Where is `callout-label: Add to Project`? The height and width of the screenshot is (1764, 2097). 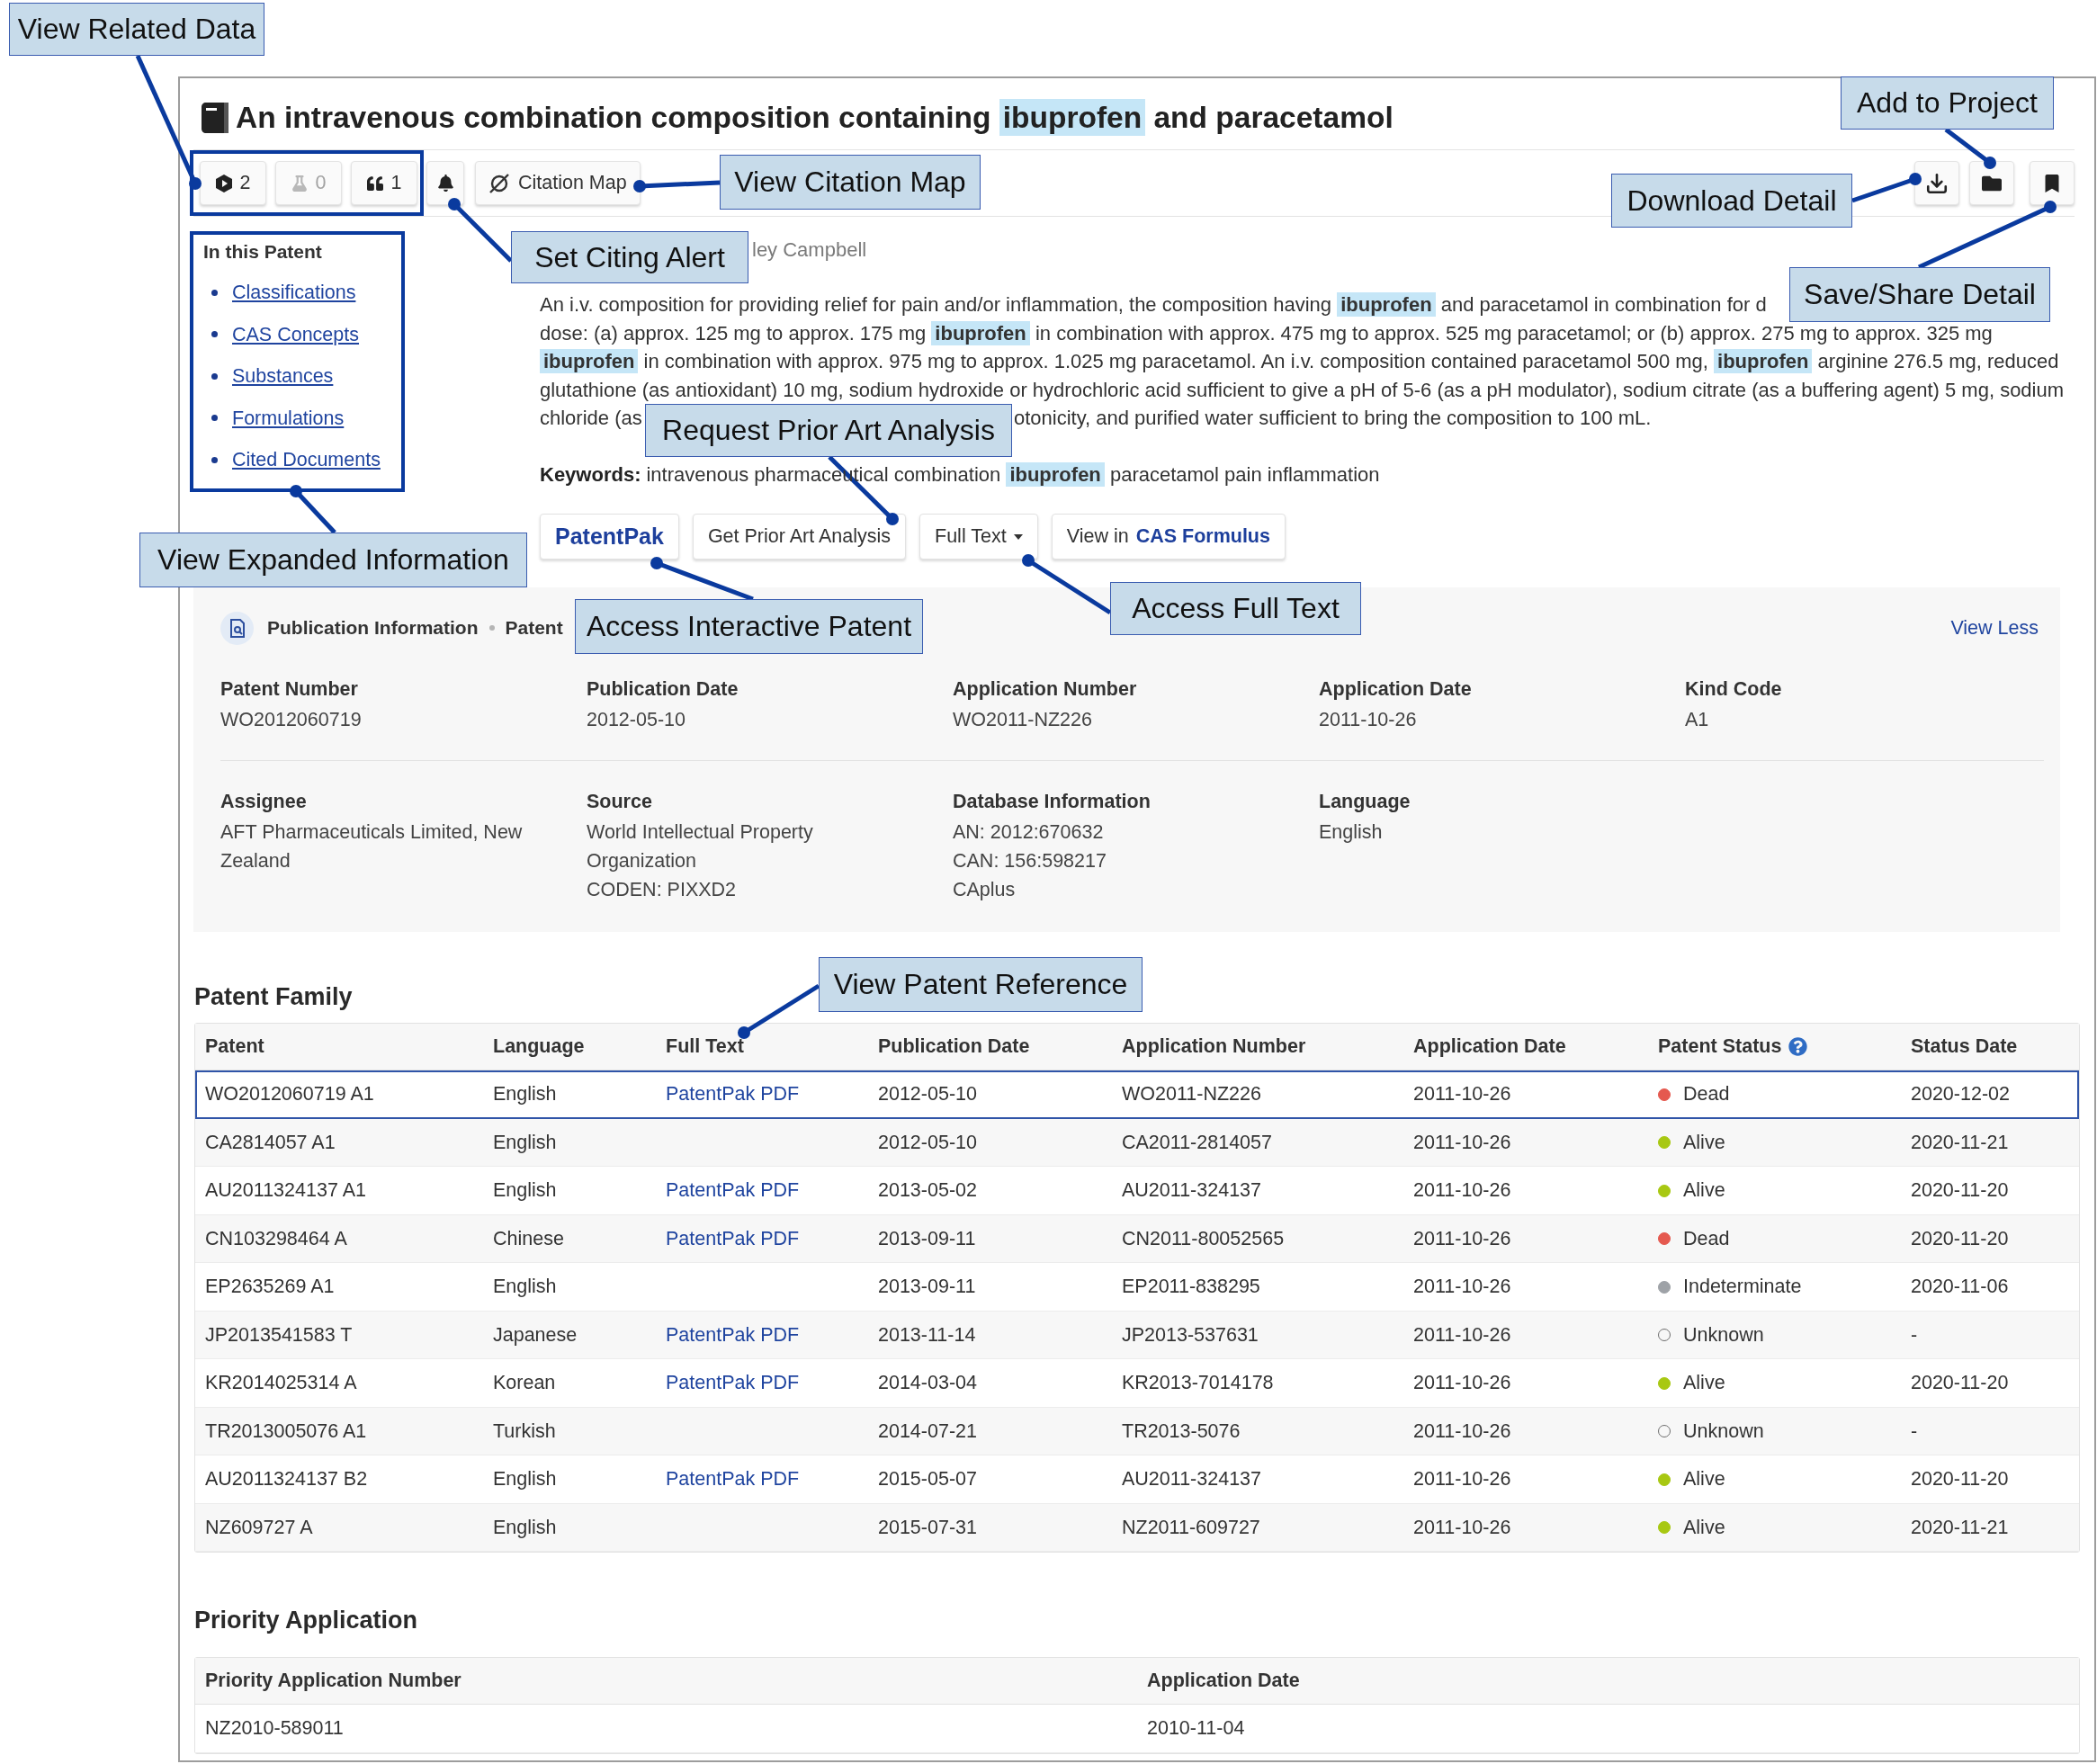 callout-label: Add to Project is located at coordinates (1947, 103).